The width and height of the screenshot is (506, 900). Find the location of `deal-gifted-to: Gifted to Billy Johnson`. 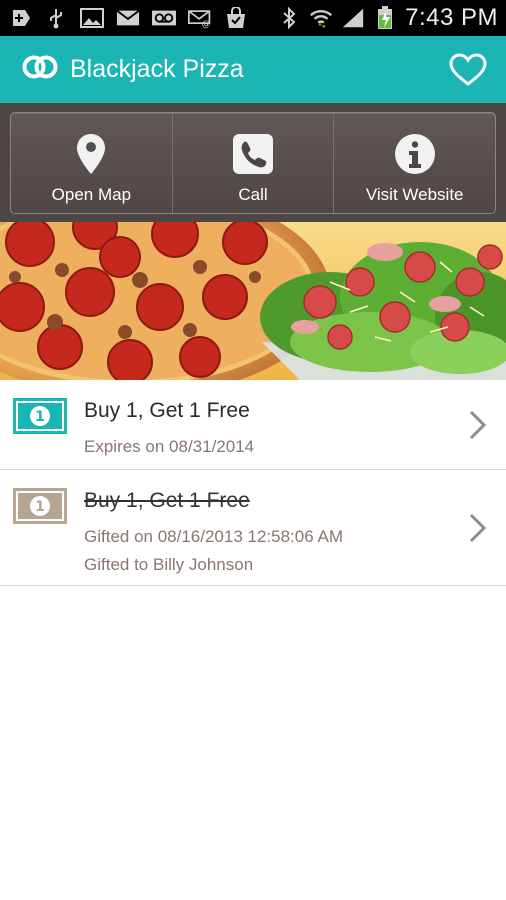

deal-gifted-to: Gifted to Billy Johnson is located at coordinates (169, 564).